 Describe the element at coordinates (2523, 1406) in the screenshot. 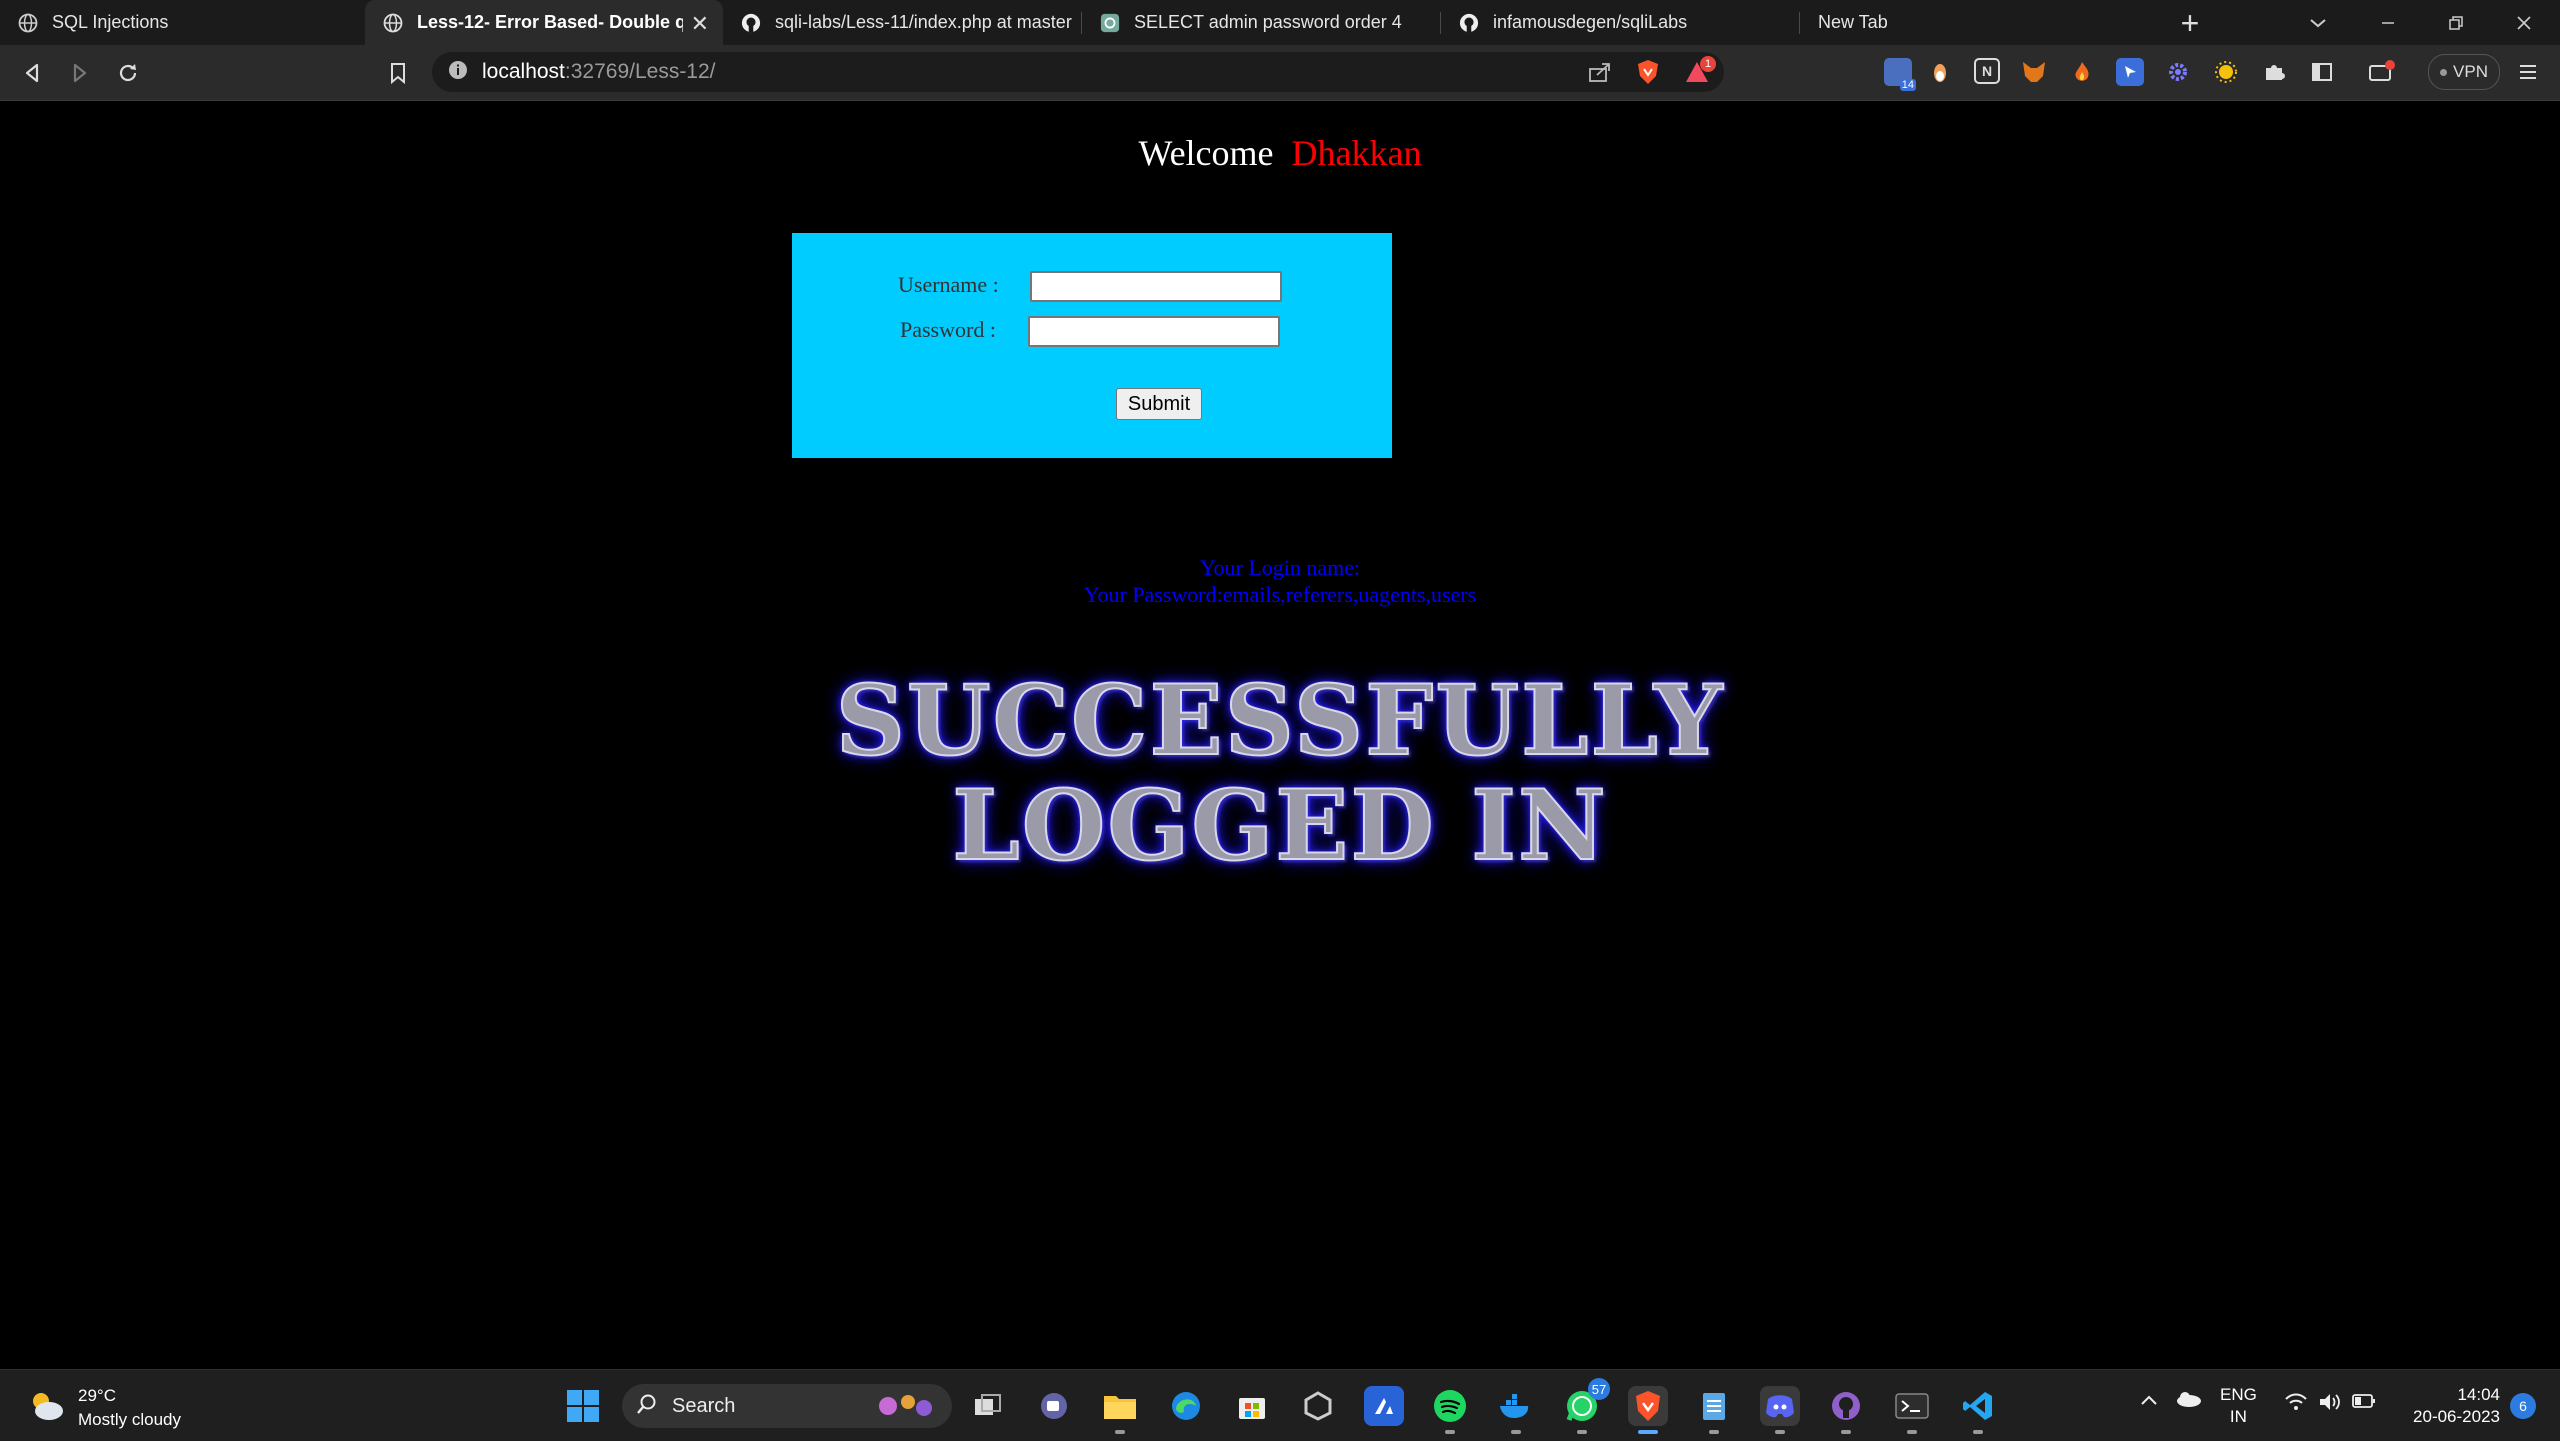

I see `notification-count-badge: 6` at that location.